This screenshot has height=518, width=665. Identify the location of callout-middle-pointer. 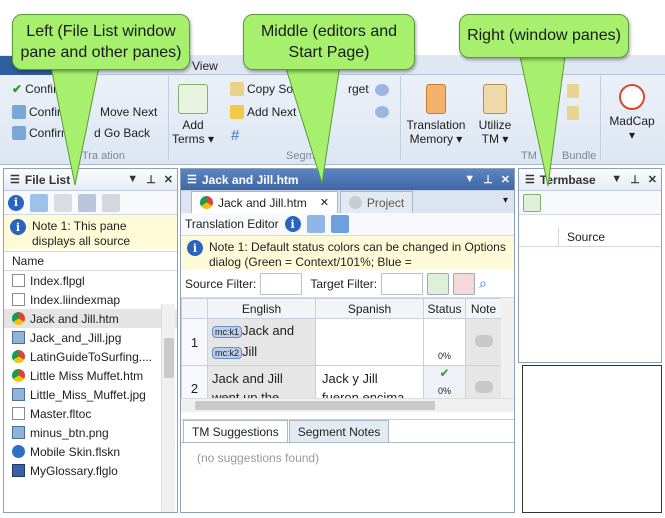
(312, 124).